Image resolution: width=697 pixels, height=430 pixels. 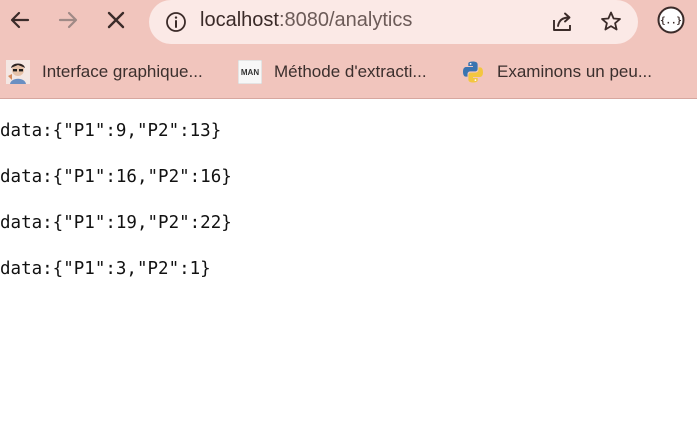 I want to click on star-bookmark-icon, so click(x=611, y=22).